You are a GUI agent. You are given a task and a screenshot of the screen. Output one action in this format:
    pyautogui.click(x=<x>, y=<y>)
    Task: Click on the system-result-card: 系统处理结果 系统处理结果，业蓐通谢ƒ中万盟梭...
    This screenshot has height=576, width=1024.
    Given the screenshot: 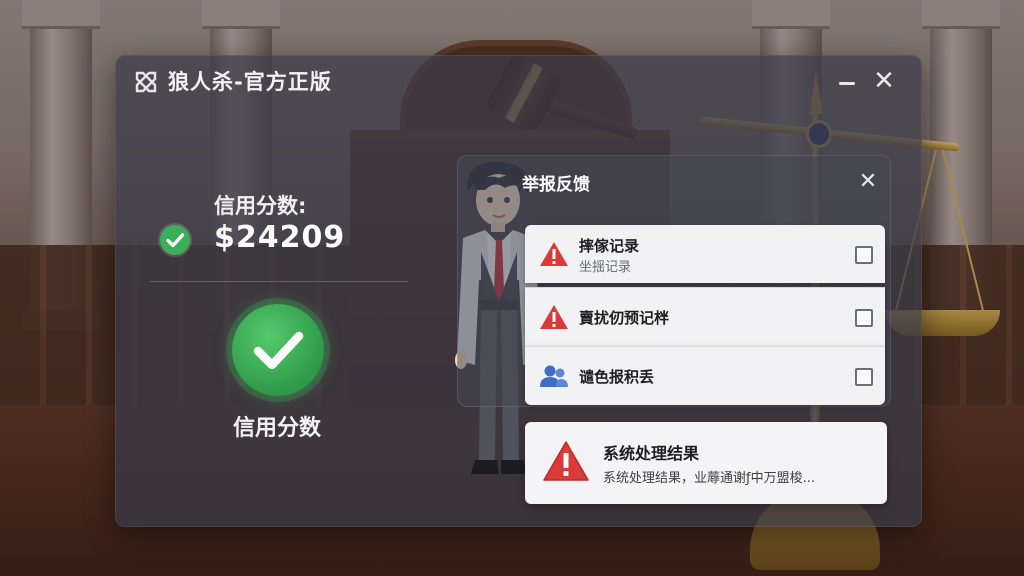 What is the action you would take?
    pyautogui.click(x=706, y=463)
    